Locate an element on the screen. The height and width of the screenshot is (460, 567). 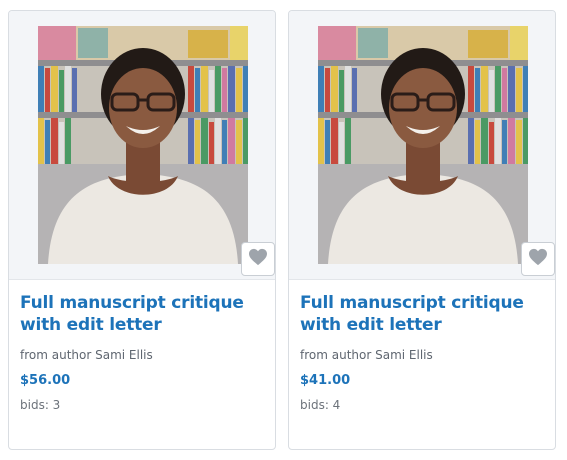
item-price: $41.00 is located at coordinates (325, 380).